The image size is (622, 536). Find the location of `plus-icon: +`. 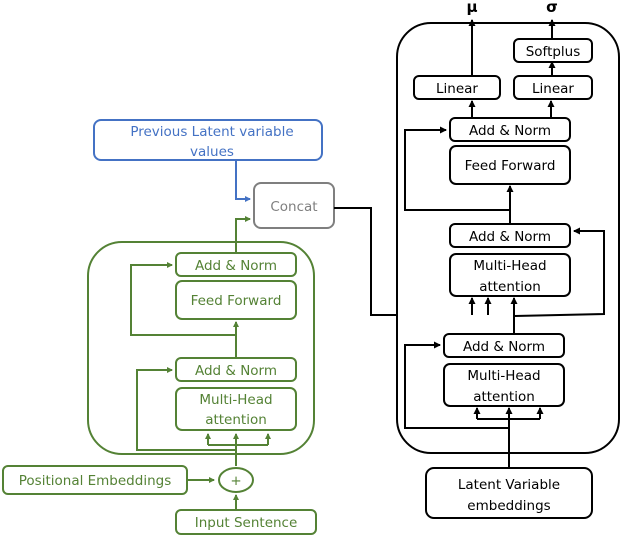

plus-icon: + is located at coordinates (235, 481).